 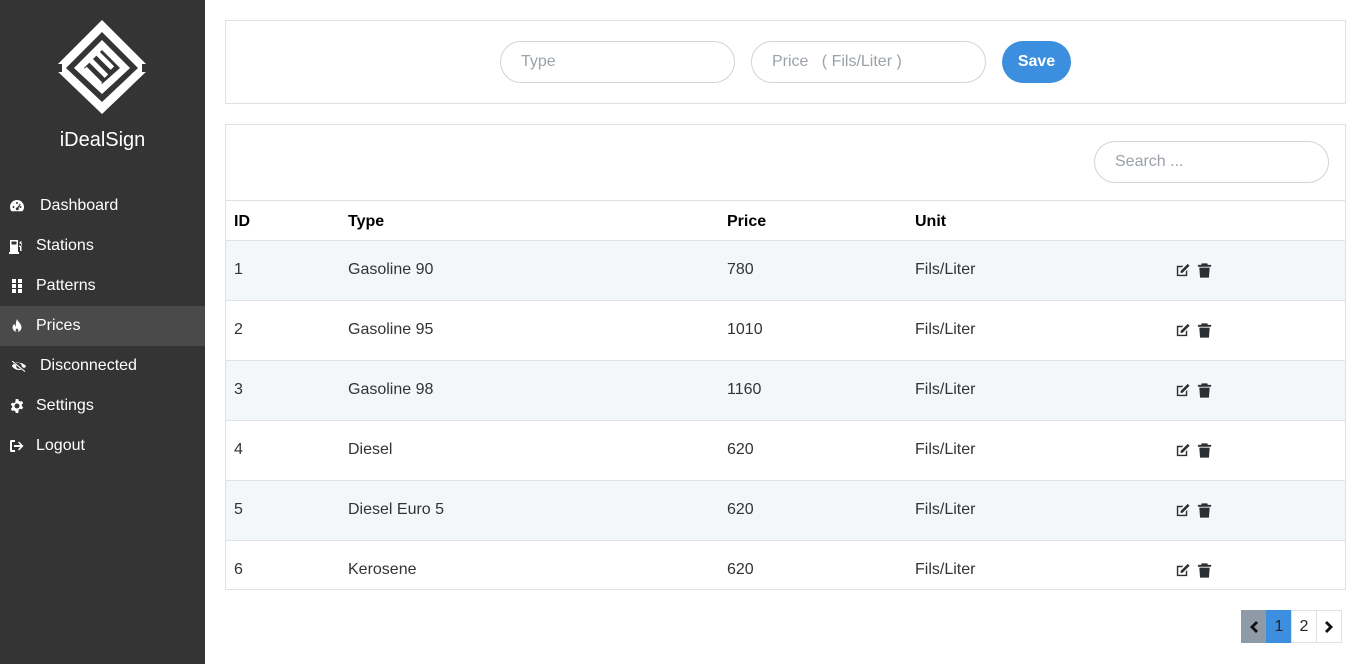 What do you see at coordinates (19, 366) in the screenshot?
I see `eye-slash-icon` at bounding box center [19, 366].